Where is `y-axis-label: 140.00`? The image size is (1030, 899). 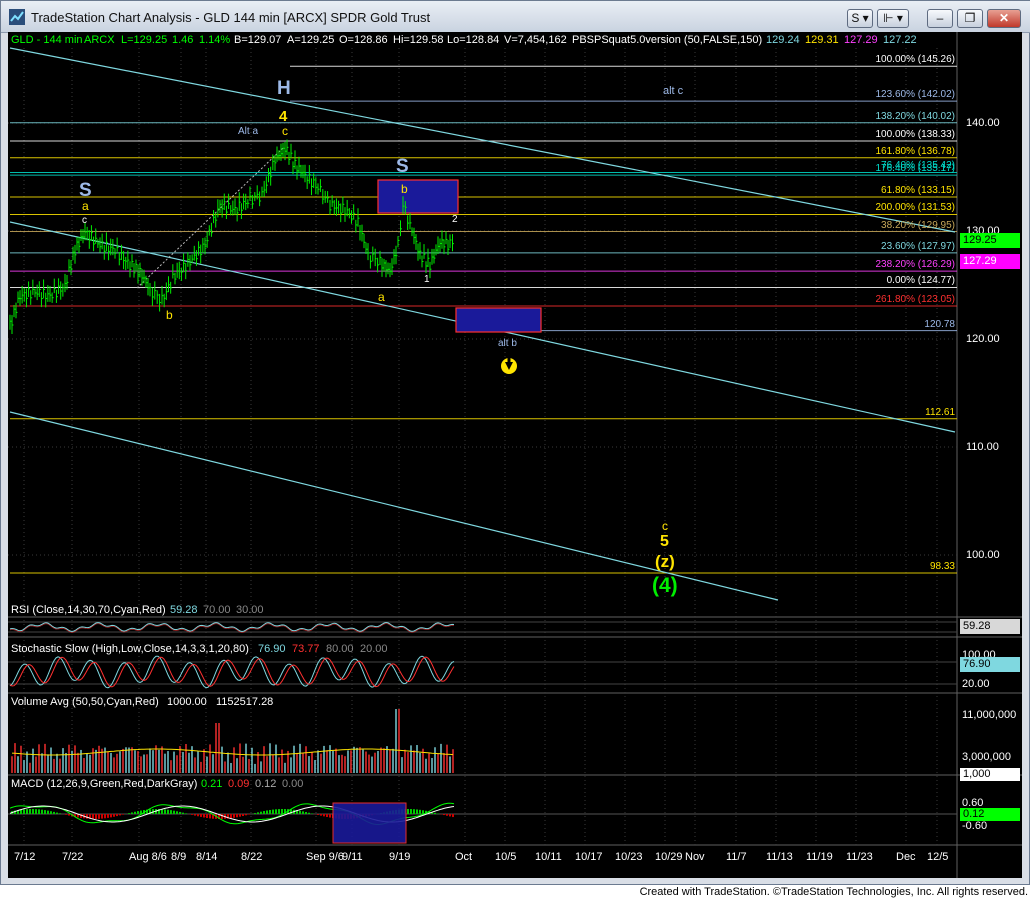
y-axis-label: 140.00 is located at coordinates (983, 123).